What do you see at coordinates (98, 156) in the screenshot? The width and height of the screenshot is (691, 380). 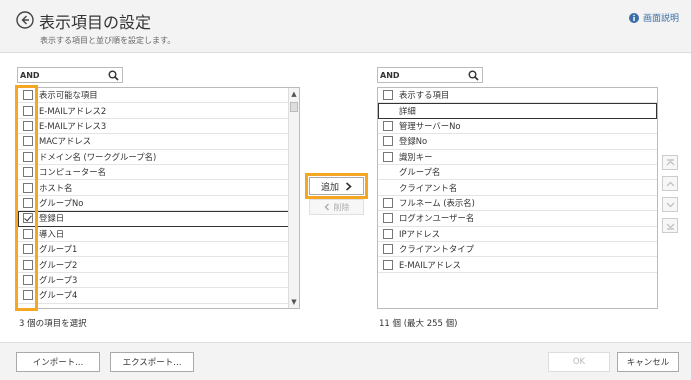 I see `list-item-label: ドメイン名 (ワークグループ名)` at bounding box center [98, 156].